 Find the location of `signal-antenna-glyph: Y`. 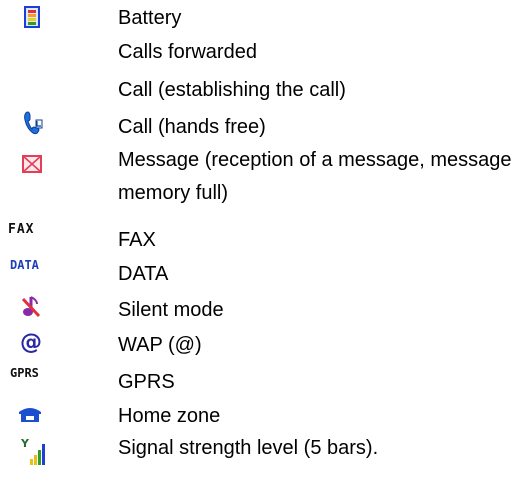

signal-antenna-glyph: Y is located at coordinates (25, 443).